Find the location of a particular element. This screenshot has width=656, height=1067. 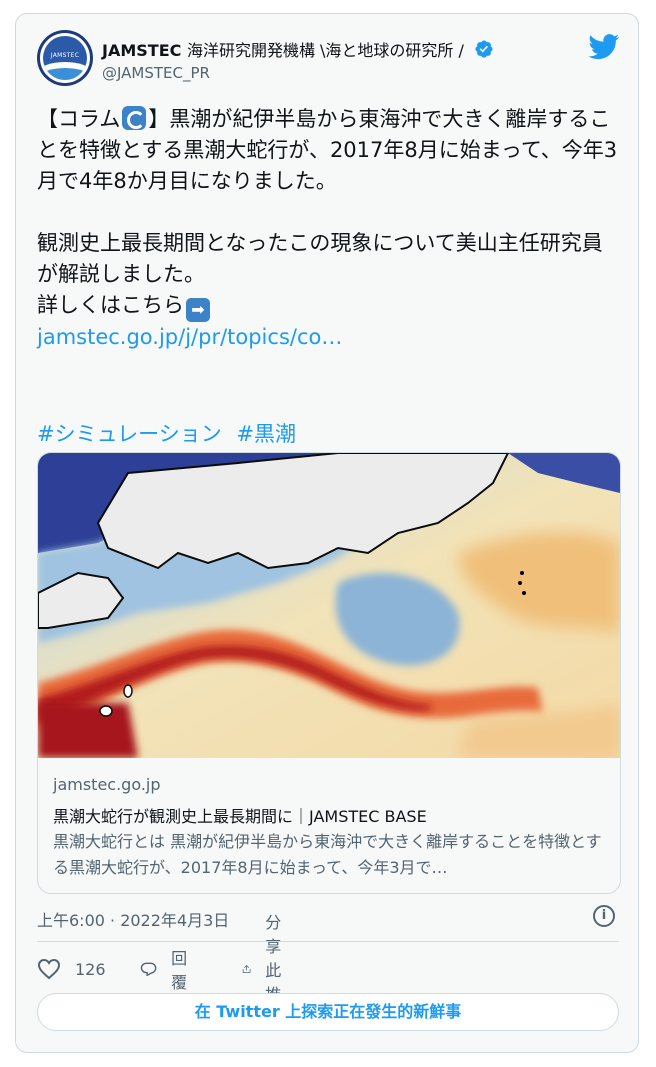

tweet-paragraph-2: 観測史上最長期間となったこの現象について美山主任研究員が解説しました。 is located at coordinates (320, 258).